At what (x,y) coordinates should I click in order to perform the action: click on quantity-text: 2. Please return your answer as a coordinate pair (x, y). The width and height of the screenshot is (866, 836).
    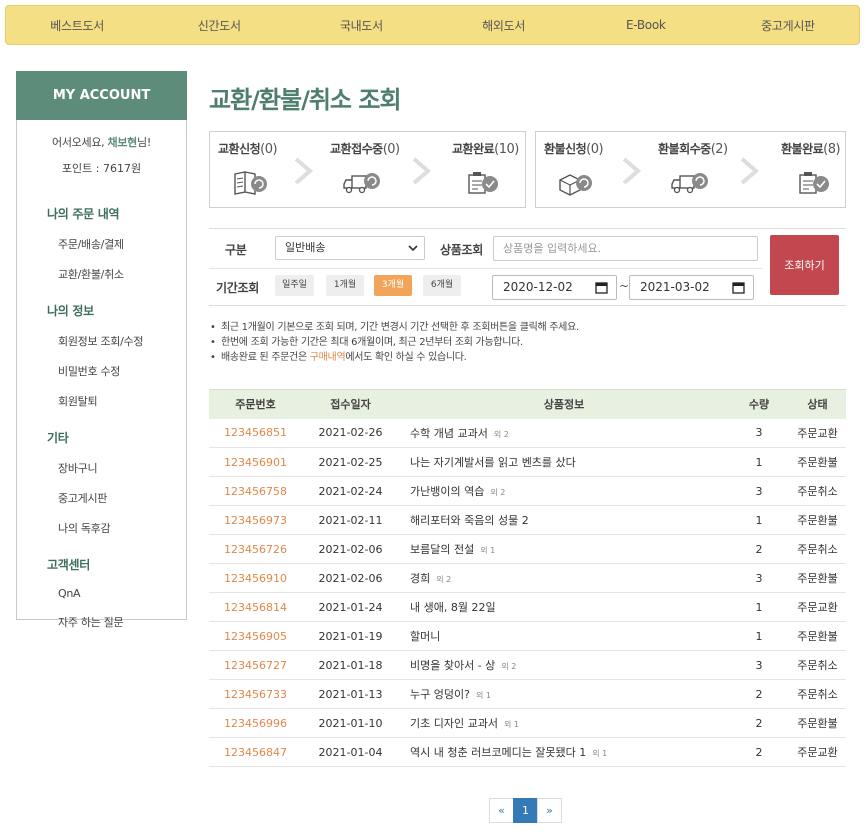
    Looking at the image, I should click on (759, 723).